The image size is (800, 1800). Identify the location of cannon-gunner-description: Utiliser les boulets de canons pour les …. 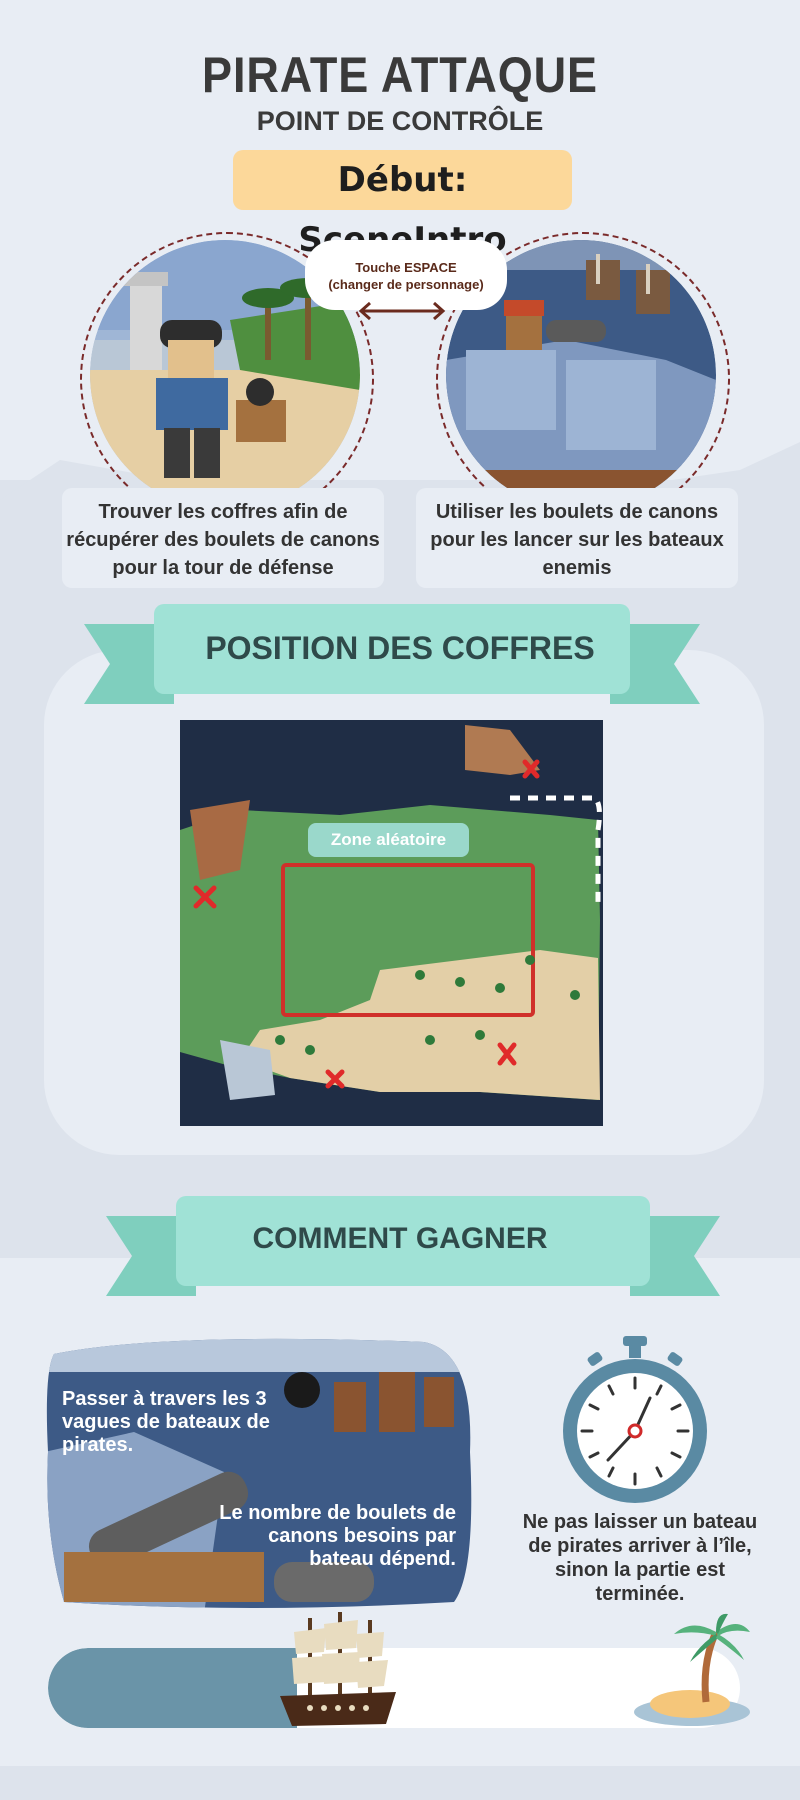
(577, 538).